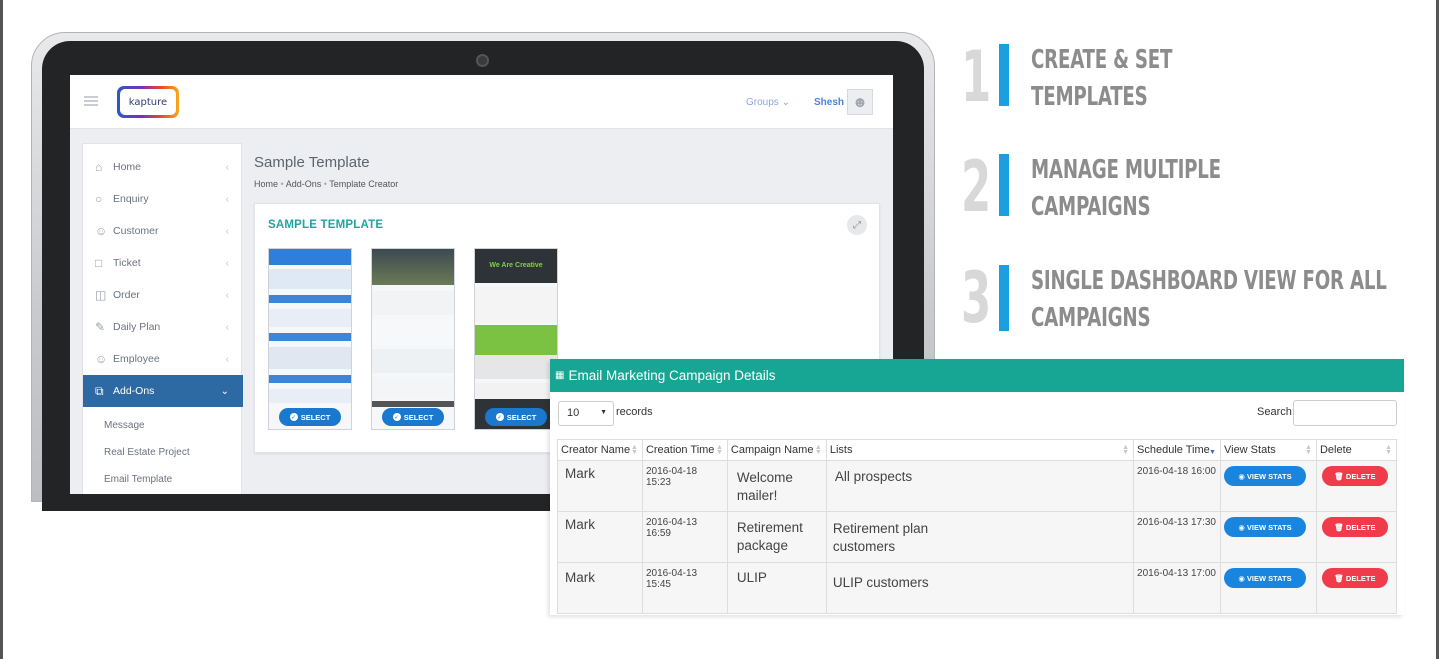  Describe the element at coordinates (516, 339) in the screenshot. I see `template-thumb-3: We Are Creative ✓ SELECT` at that location.